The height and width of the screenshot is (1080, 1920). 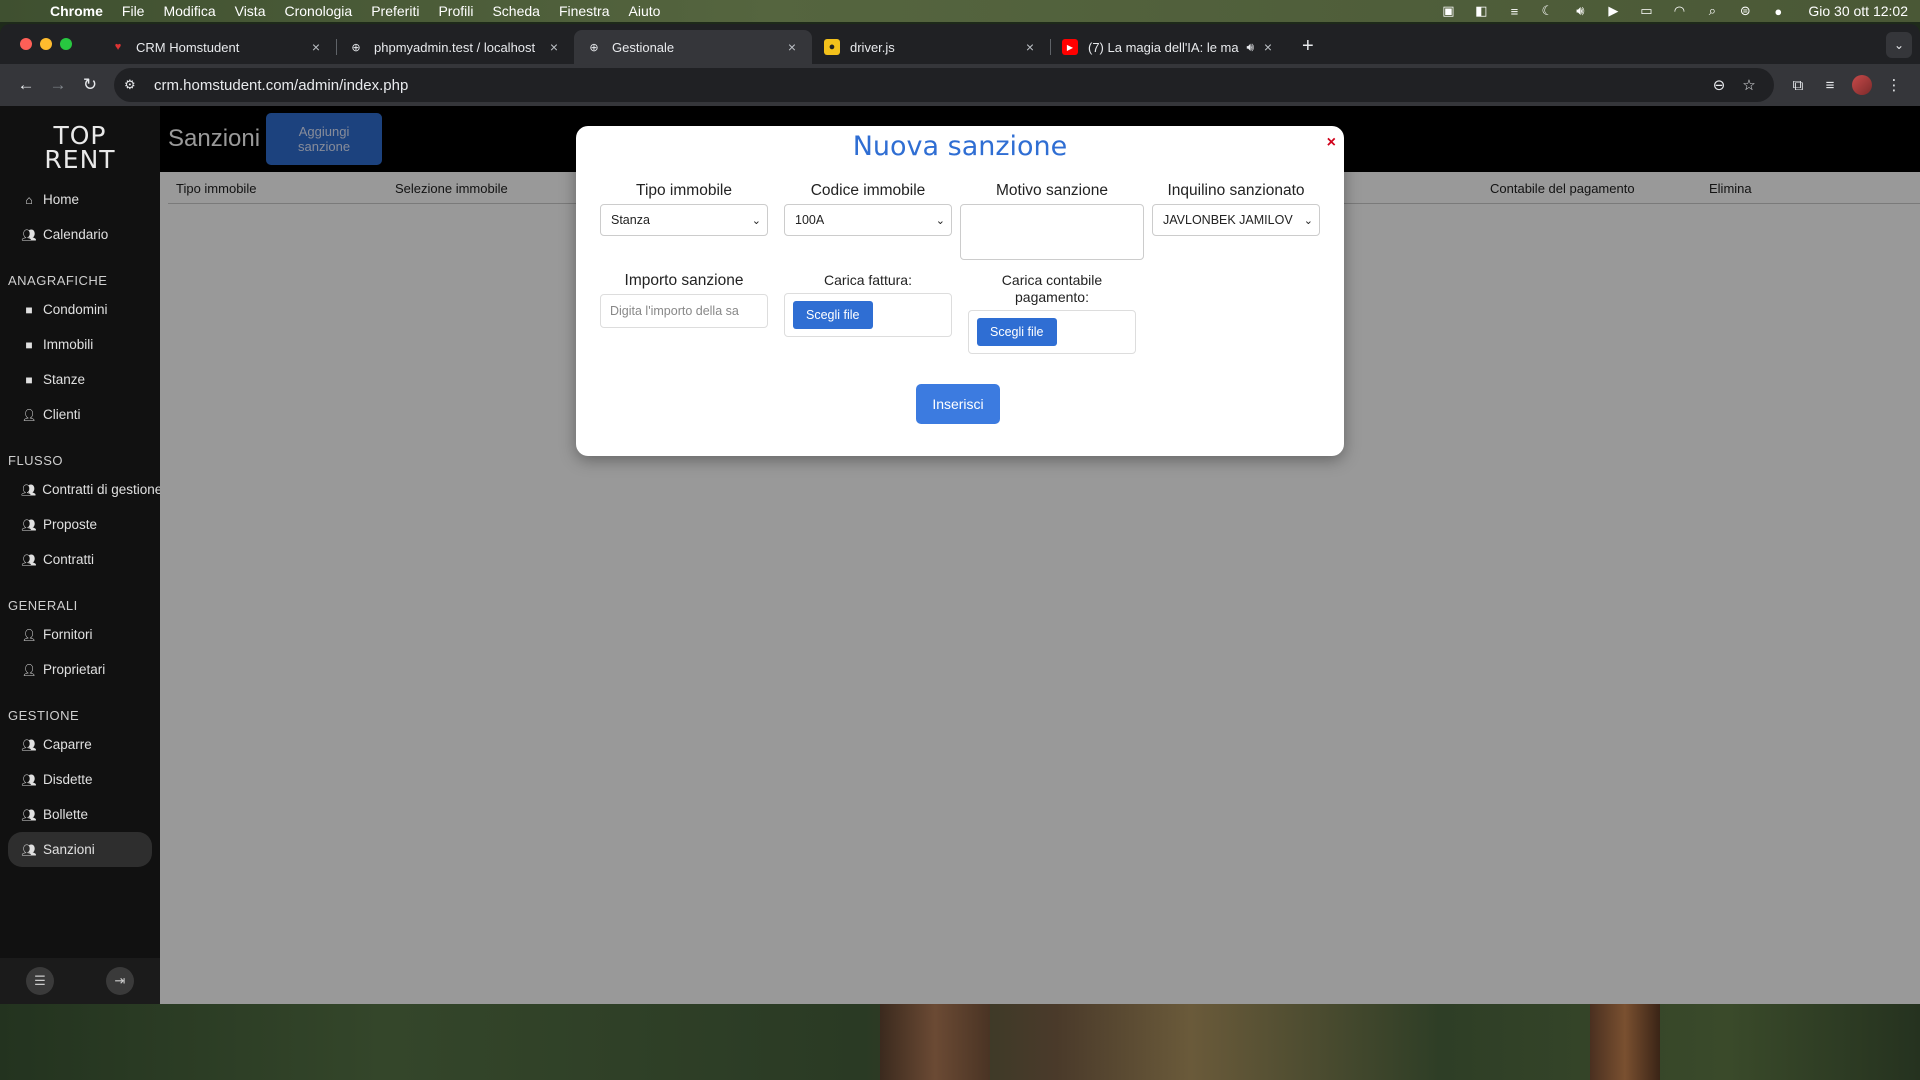 What do you see at coordinates (1547, 10) in the screenshot?
I see `moon-icon: ☾` at bounding box center [1547, 10].